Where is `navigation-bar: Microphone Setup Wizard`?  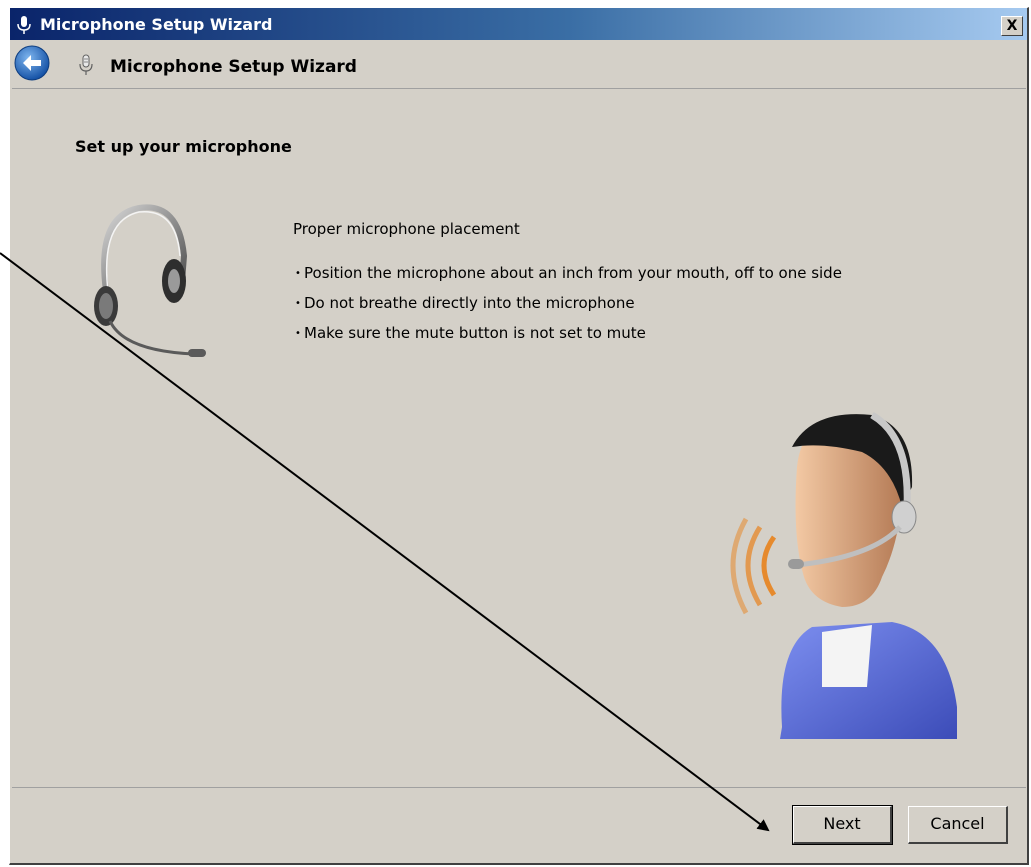 navigation-bar: Microphone Setup Wizard is located at coordinates (518, 63).